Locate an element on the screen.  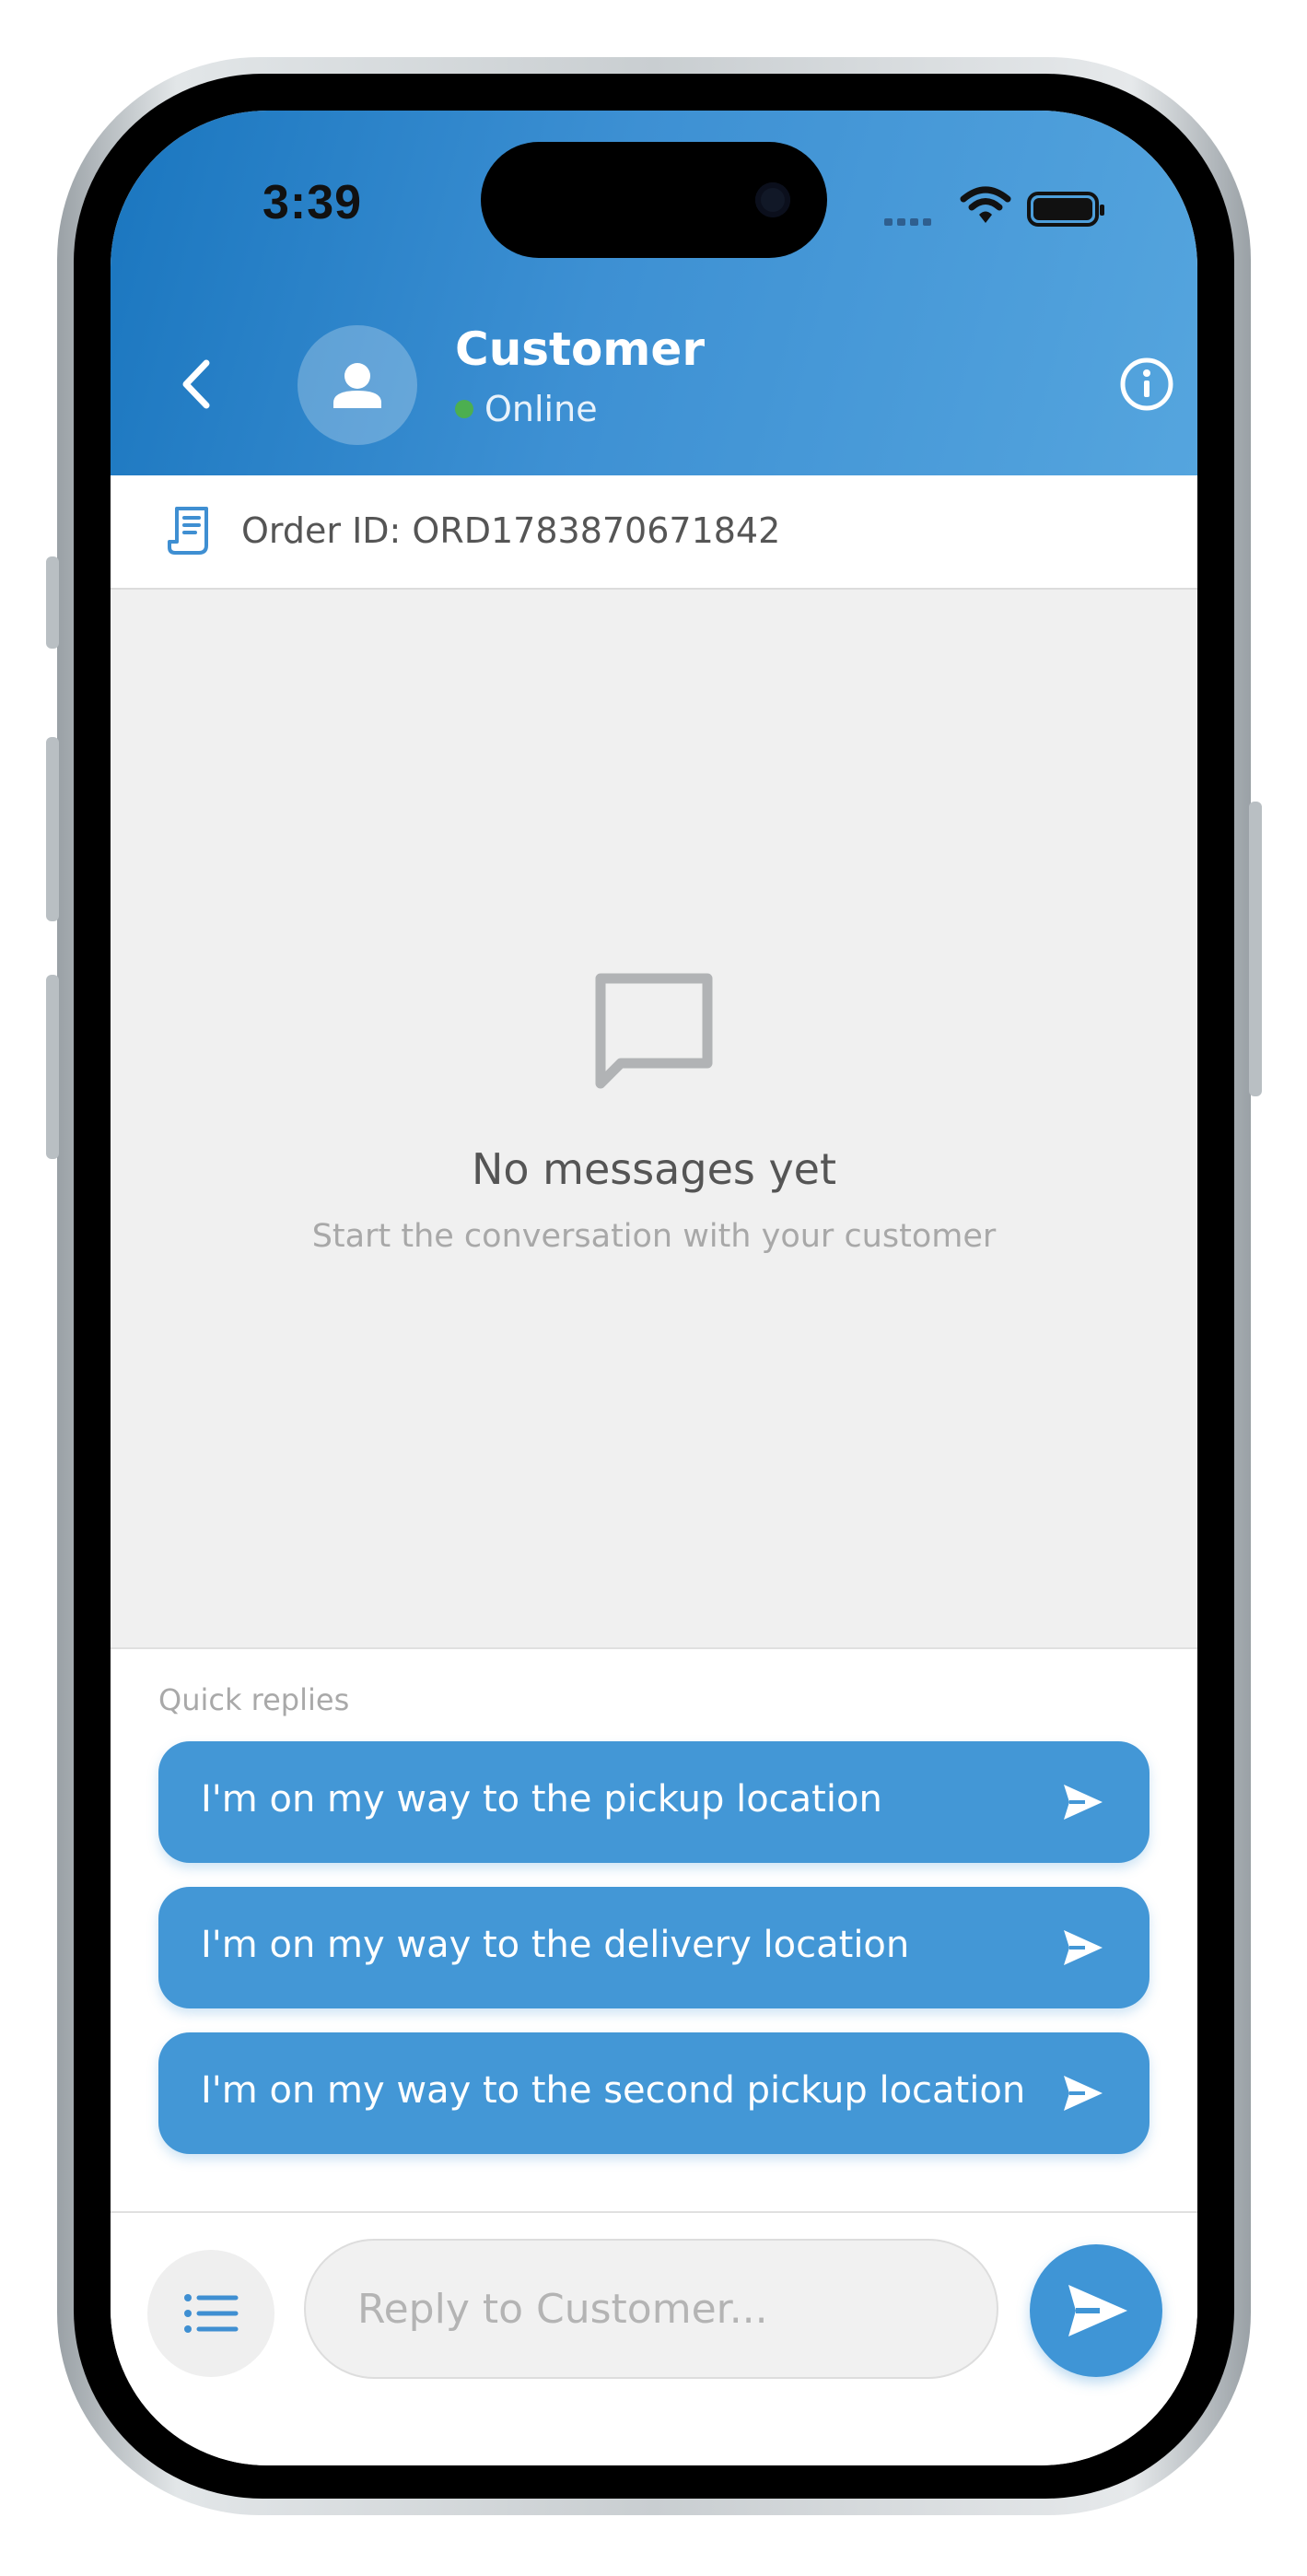
volume-up-button is located at coordinates (53, 829).